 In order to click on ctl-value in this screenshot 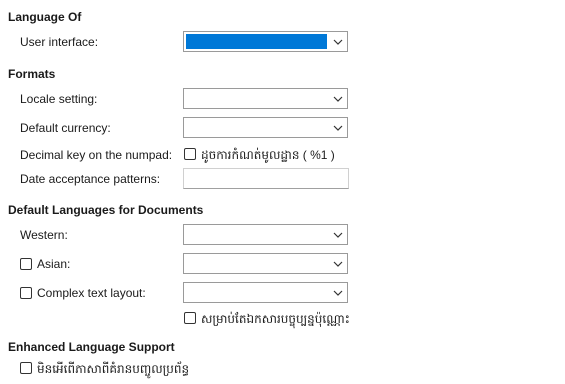, I will do `click(256, 292)`.